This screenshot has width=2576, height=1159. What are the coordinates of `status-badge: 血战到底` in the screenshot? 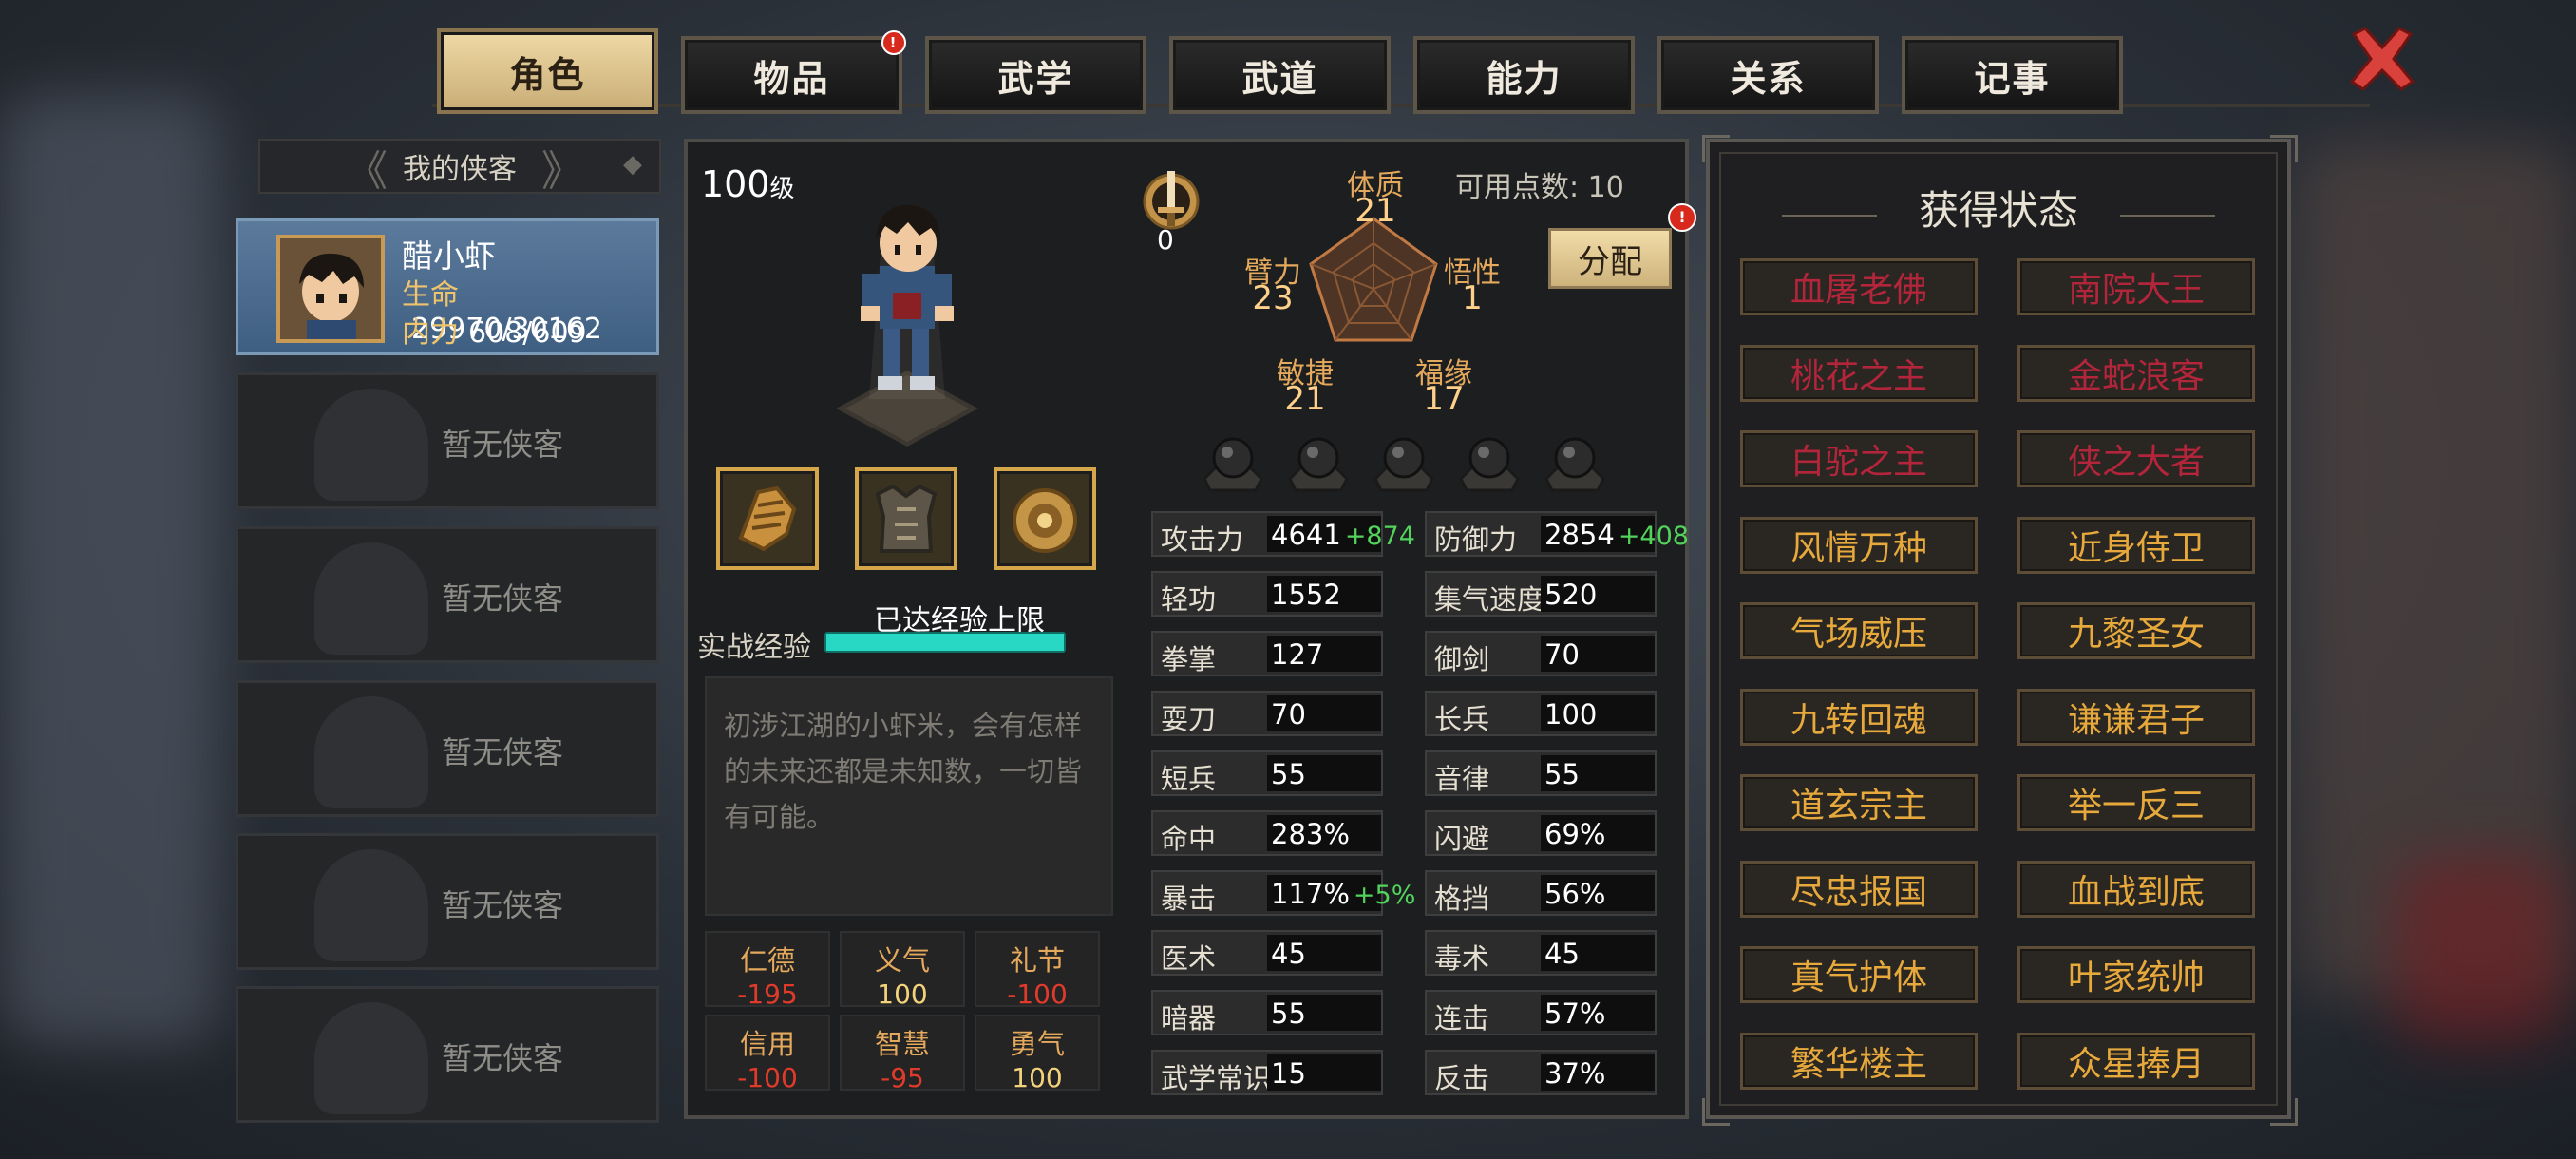 It's located at (2136, 889).